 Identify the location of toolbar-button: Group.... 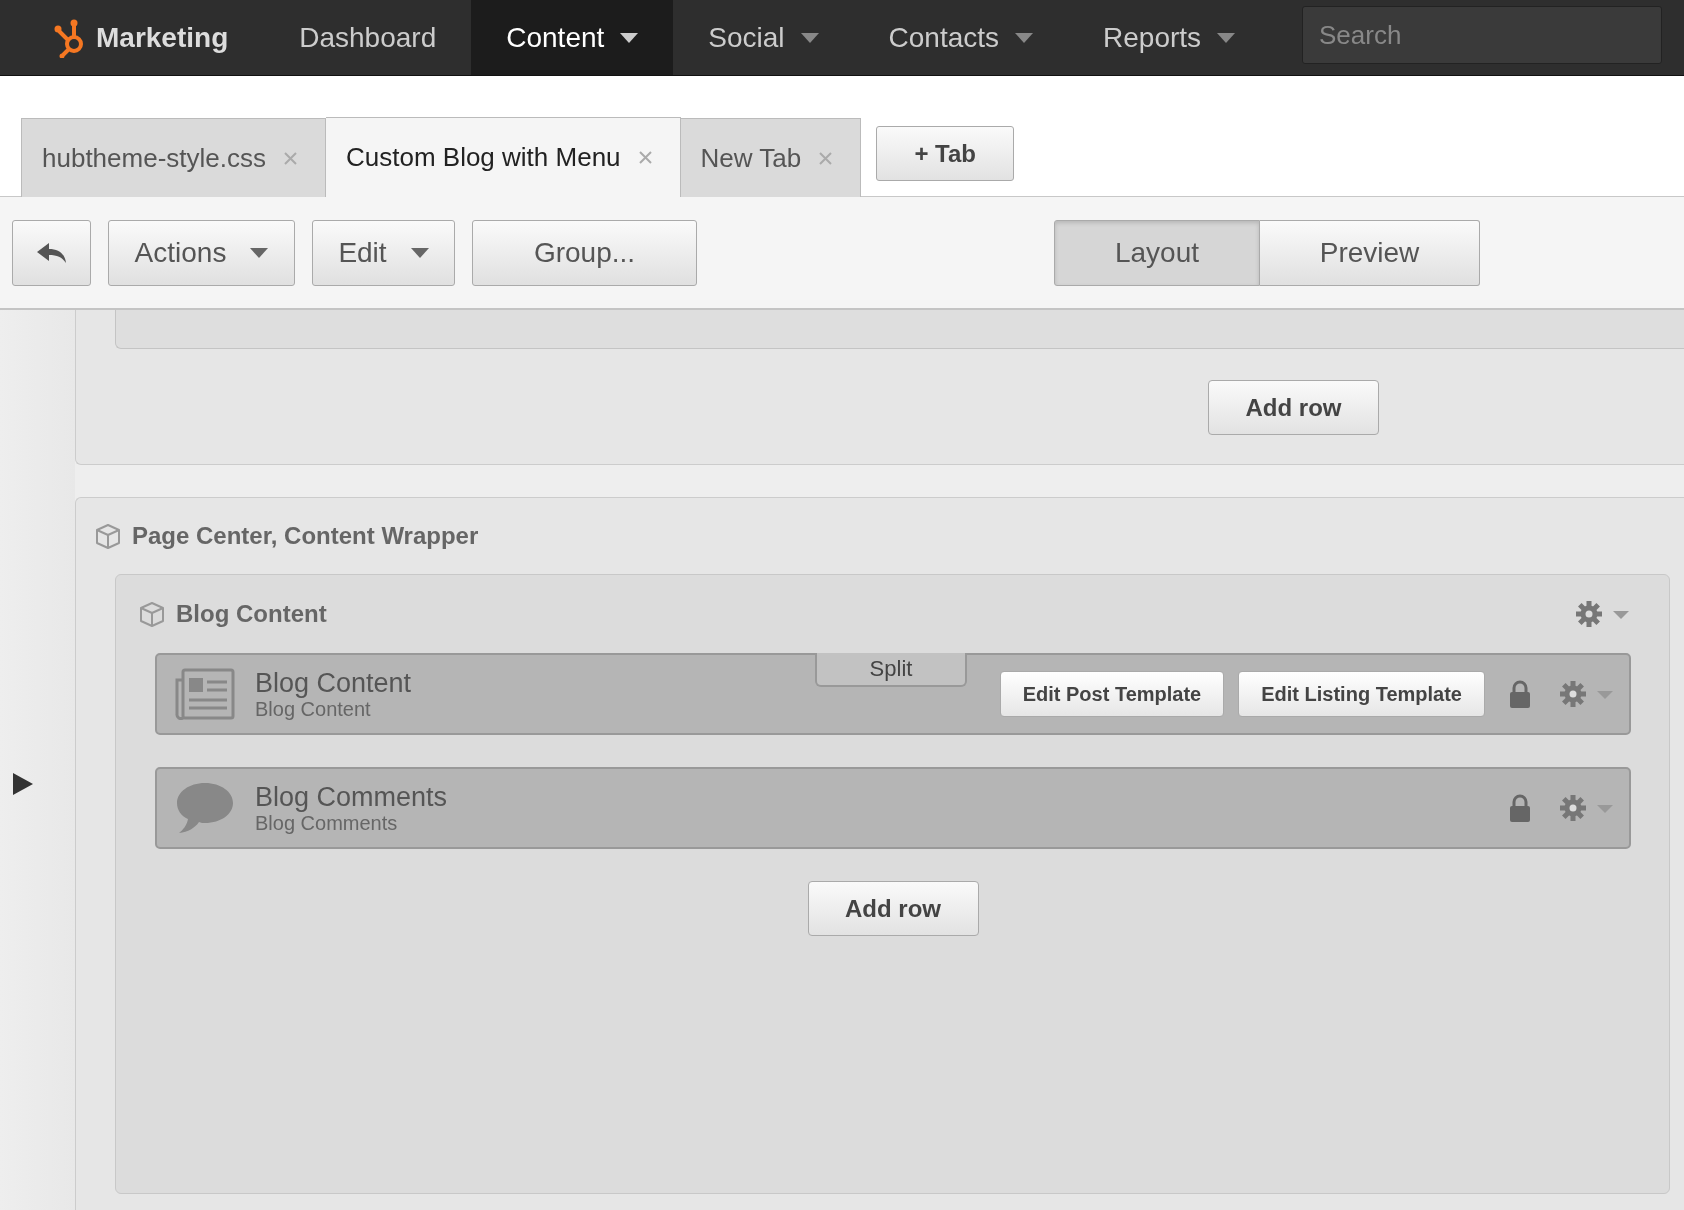
(584, 252).